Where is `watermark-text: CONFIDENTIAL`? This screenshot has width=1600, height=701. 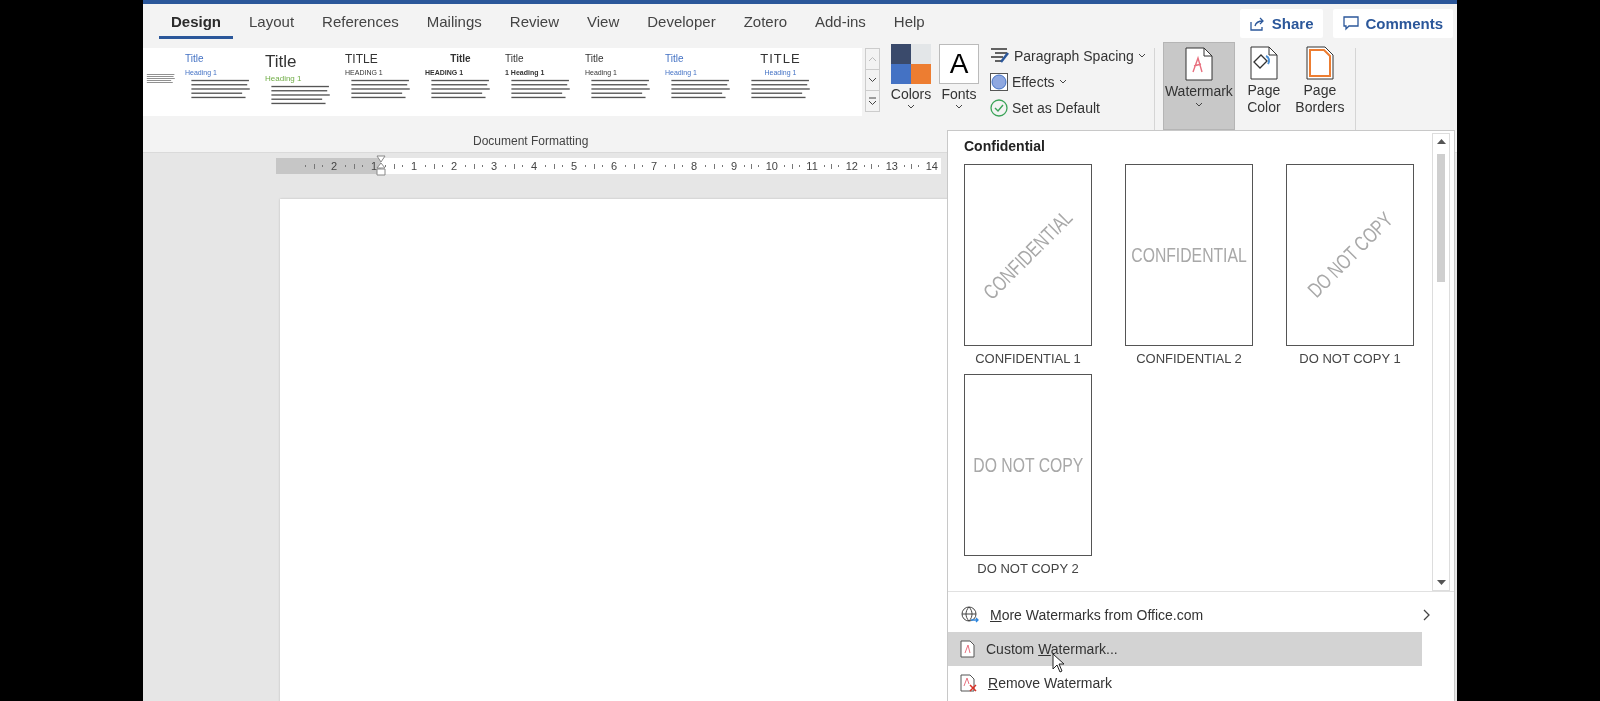
watermark-text: CONFIDENTIAL is located at coordinates (1189, 255).